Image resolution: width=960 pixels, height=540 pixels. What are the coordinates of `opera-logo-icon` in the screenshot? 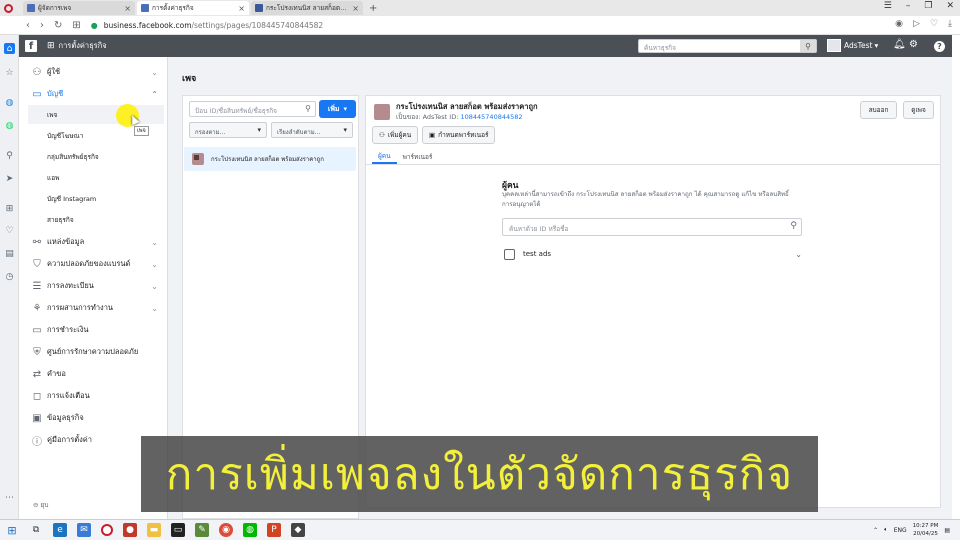 It's located at (8, 8).